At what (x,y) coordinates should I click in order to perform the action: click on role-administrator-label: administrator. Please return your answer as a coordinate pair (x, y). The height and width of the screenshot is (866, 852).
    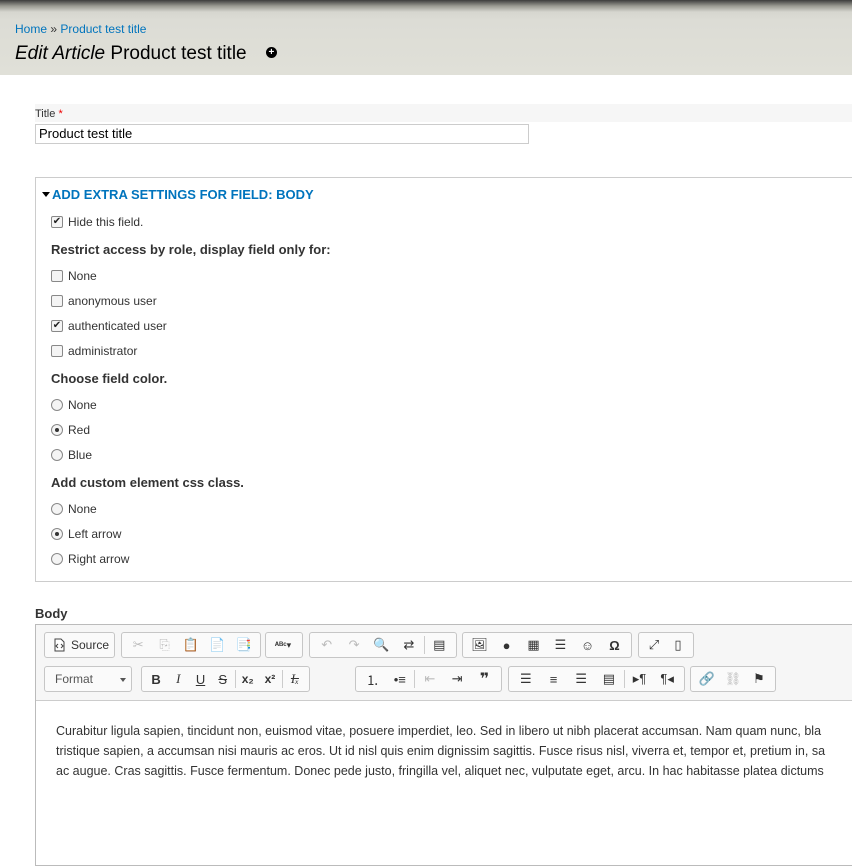
    Looking at the image, I should click on (103, 351).